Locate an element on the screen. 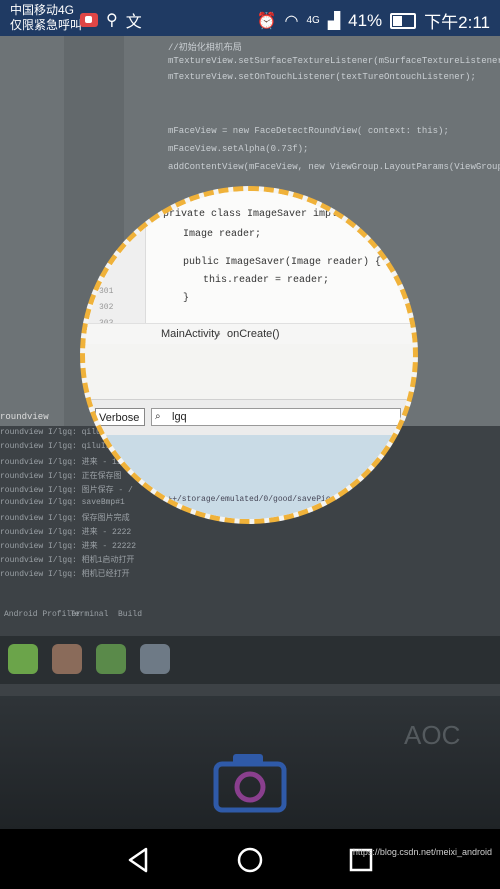  log-level-value: Verbose is located at coordinates (119, 418).